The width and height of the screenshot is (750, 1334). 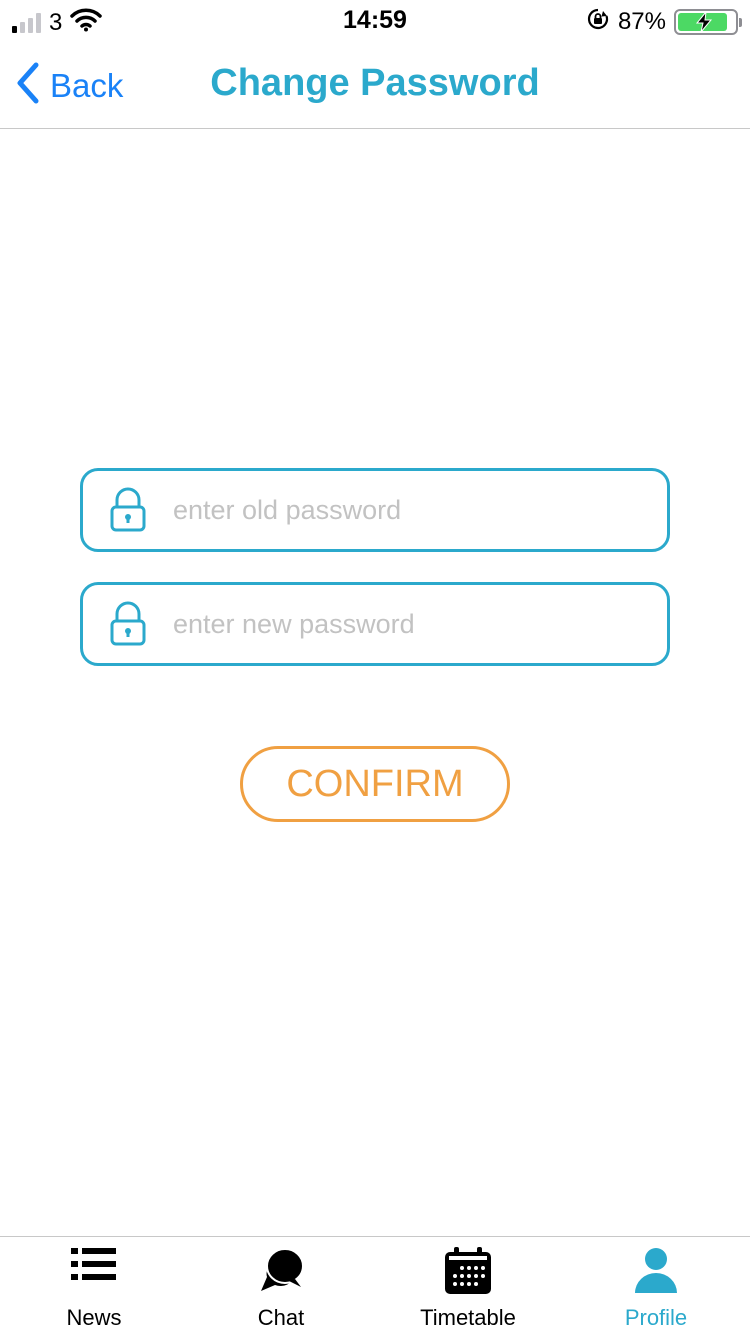 I want to click on person-icon, so click(x=656, y=1271).